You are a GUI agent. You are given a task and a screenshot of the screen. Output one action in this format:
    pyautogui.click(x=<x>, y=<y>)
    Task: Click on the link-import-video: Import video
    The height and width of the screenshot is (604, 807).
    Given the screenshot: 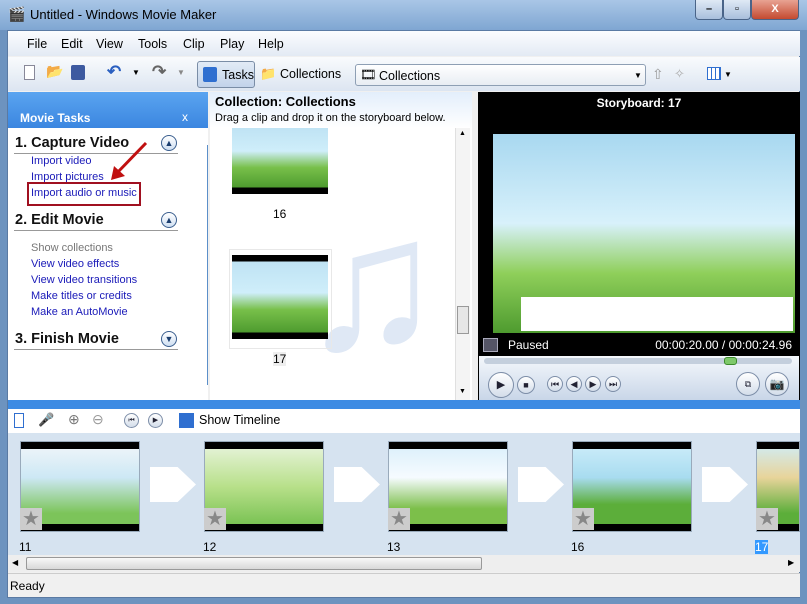 What is the action you would take?
    pyautogui.click(x=61, y=161)
    